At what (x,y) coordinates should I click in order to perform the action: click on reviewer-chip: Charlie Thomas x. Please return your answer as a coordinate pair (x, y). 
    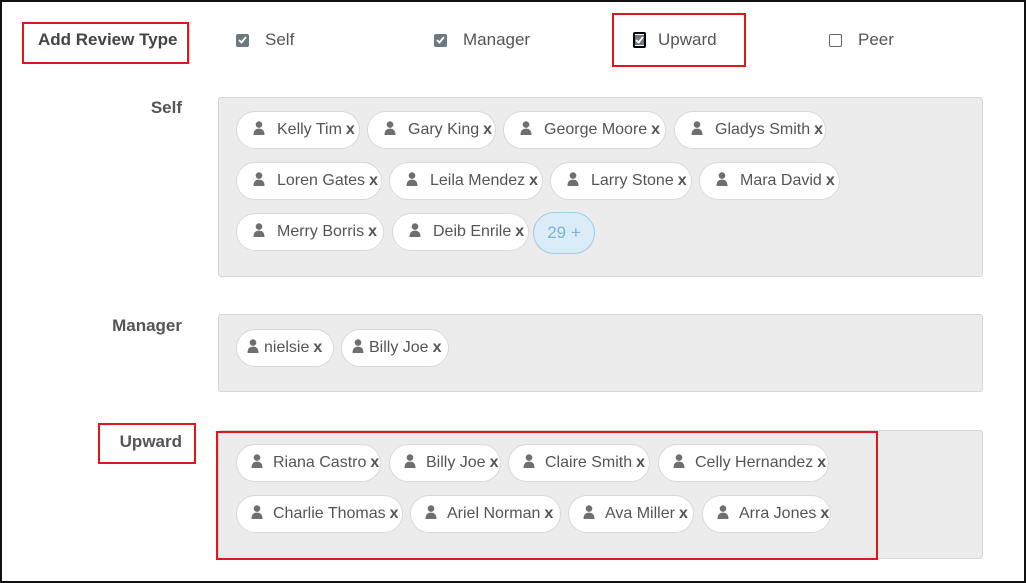
    Looking at the image, I should click on (319, 514).